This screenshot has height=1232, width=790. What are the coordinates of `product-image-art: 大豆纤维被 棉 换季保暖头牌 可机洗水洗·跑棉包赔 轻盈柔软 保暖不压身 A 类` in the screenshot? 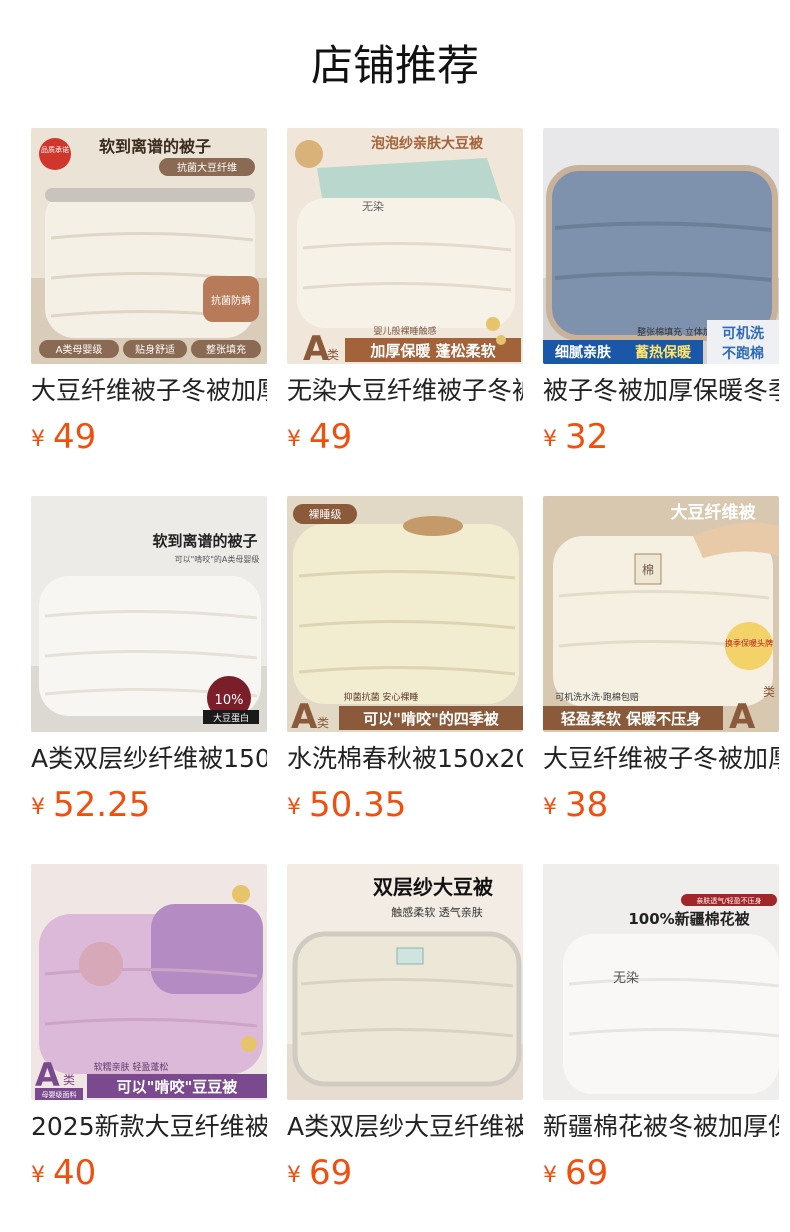 It's located at (661, 614).